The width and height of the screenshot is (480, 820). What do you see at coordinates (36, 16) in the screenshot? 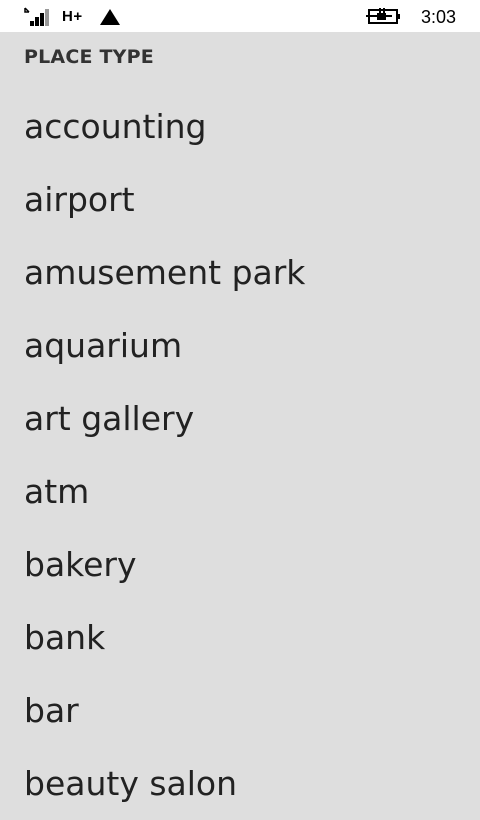
I see `signal-icon` at bounding box center [36, 16].